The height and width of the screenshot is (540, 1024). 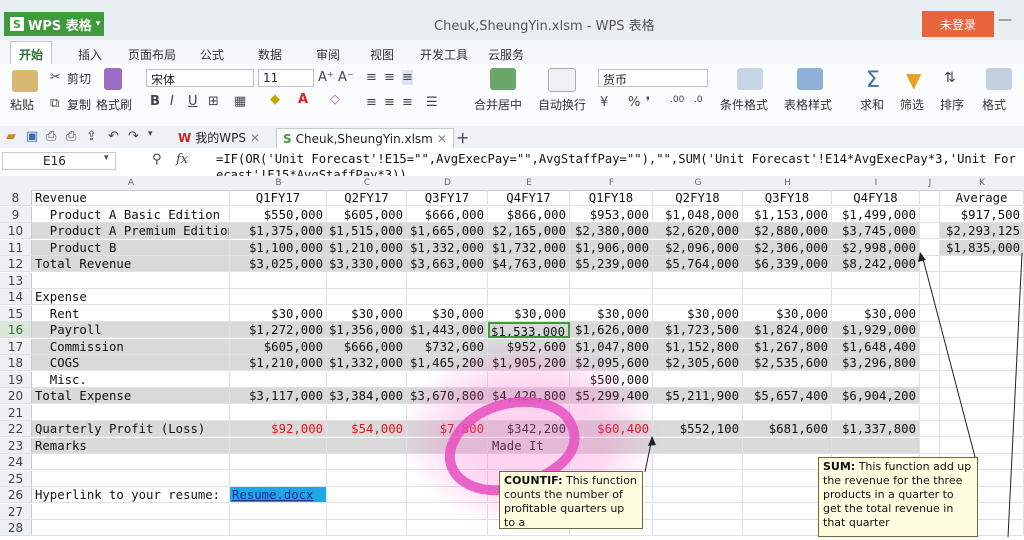 What do you see at coordinates (240, 101) in the screenshot?
I see `cell-style-icon: ▦` at bounding box center [240, 101].